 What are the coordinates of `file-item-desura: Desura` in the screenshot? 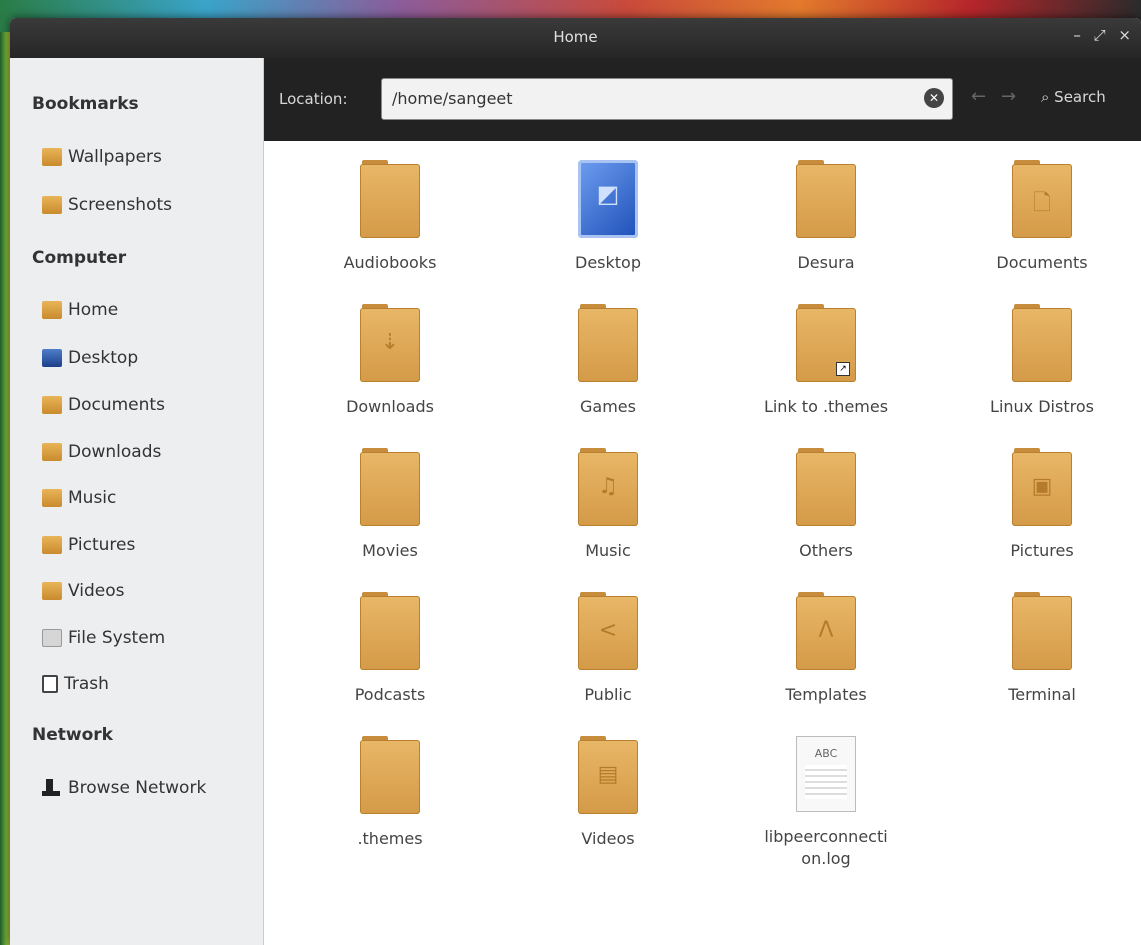 It's located at (826, 217).